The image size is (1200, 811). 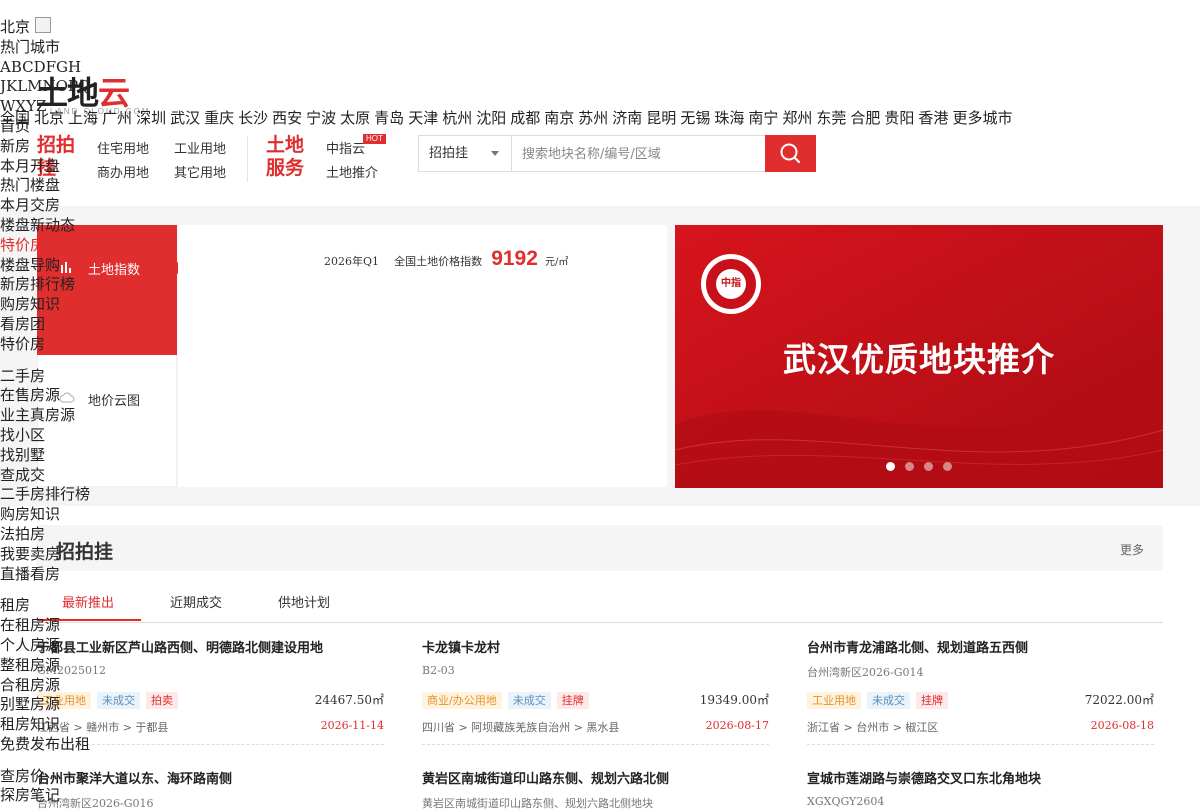 I want to click on city-link: 杭州, so click(x=457, y=118).